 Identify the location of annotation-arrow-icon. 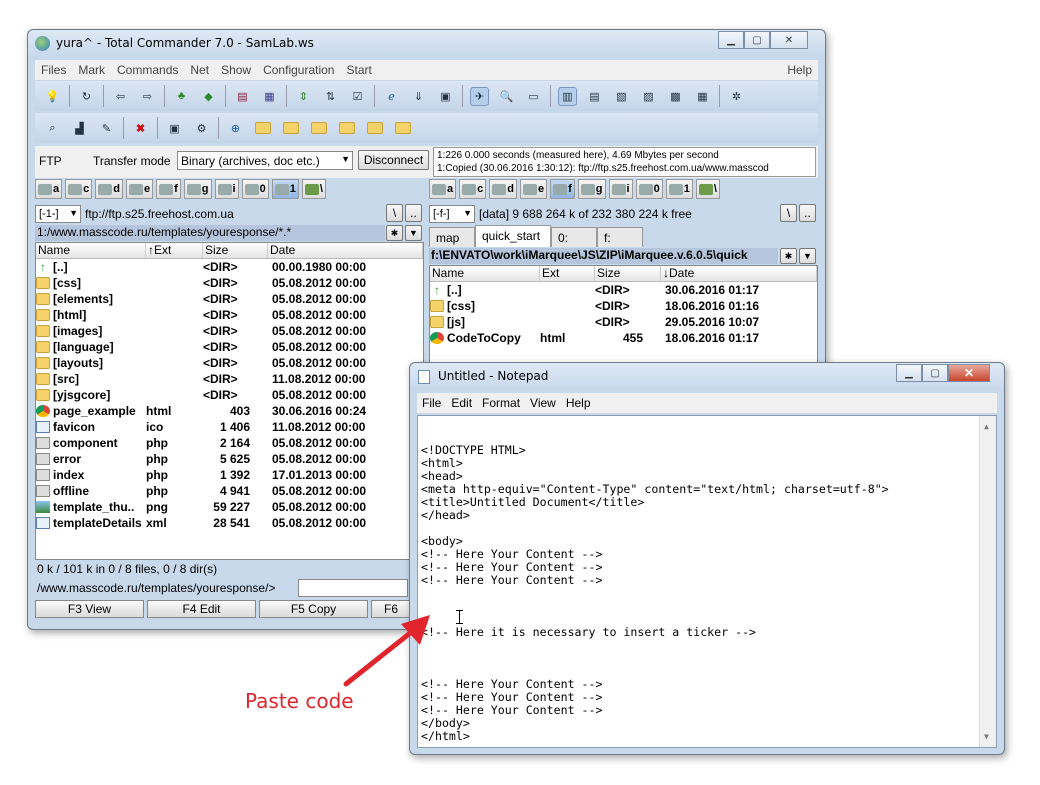
(386, 651).